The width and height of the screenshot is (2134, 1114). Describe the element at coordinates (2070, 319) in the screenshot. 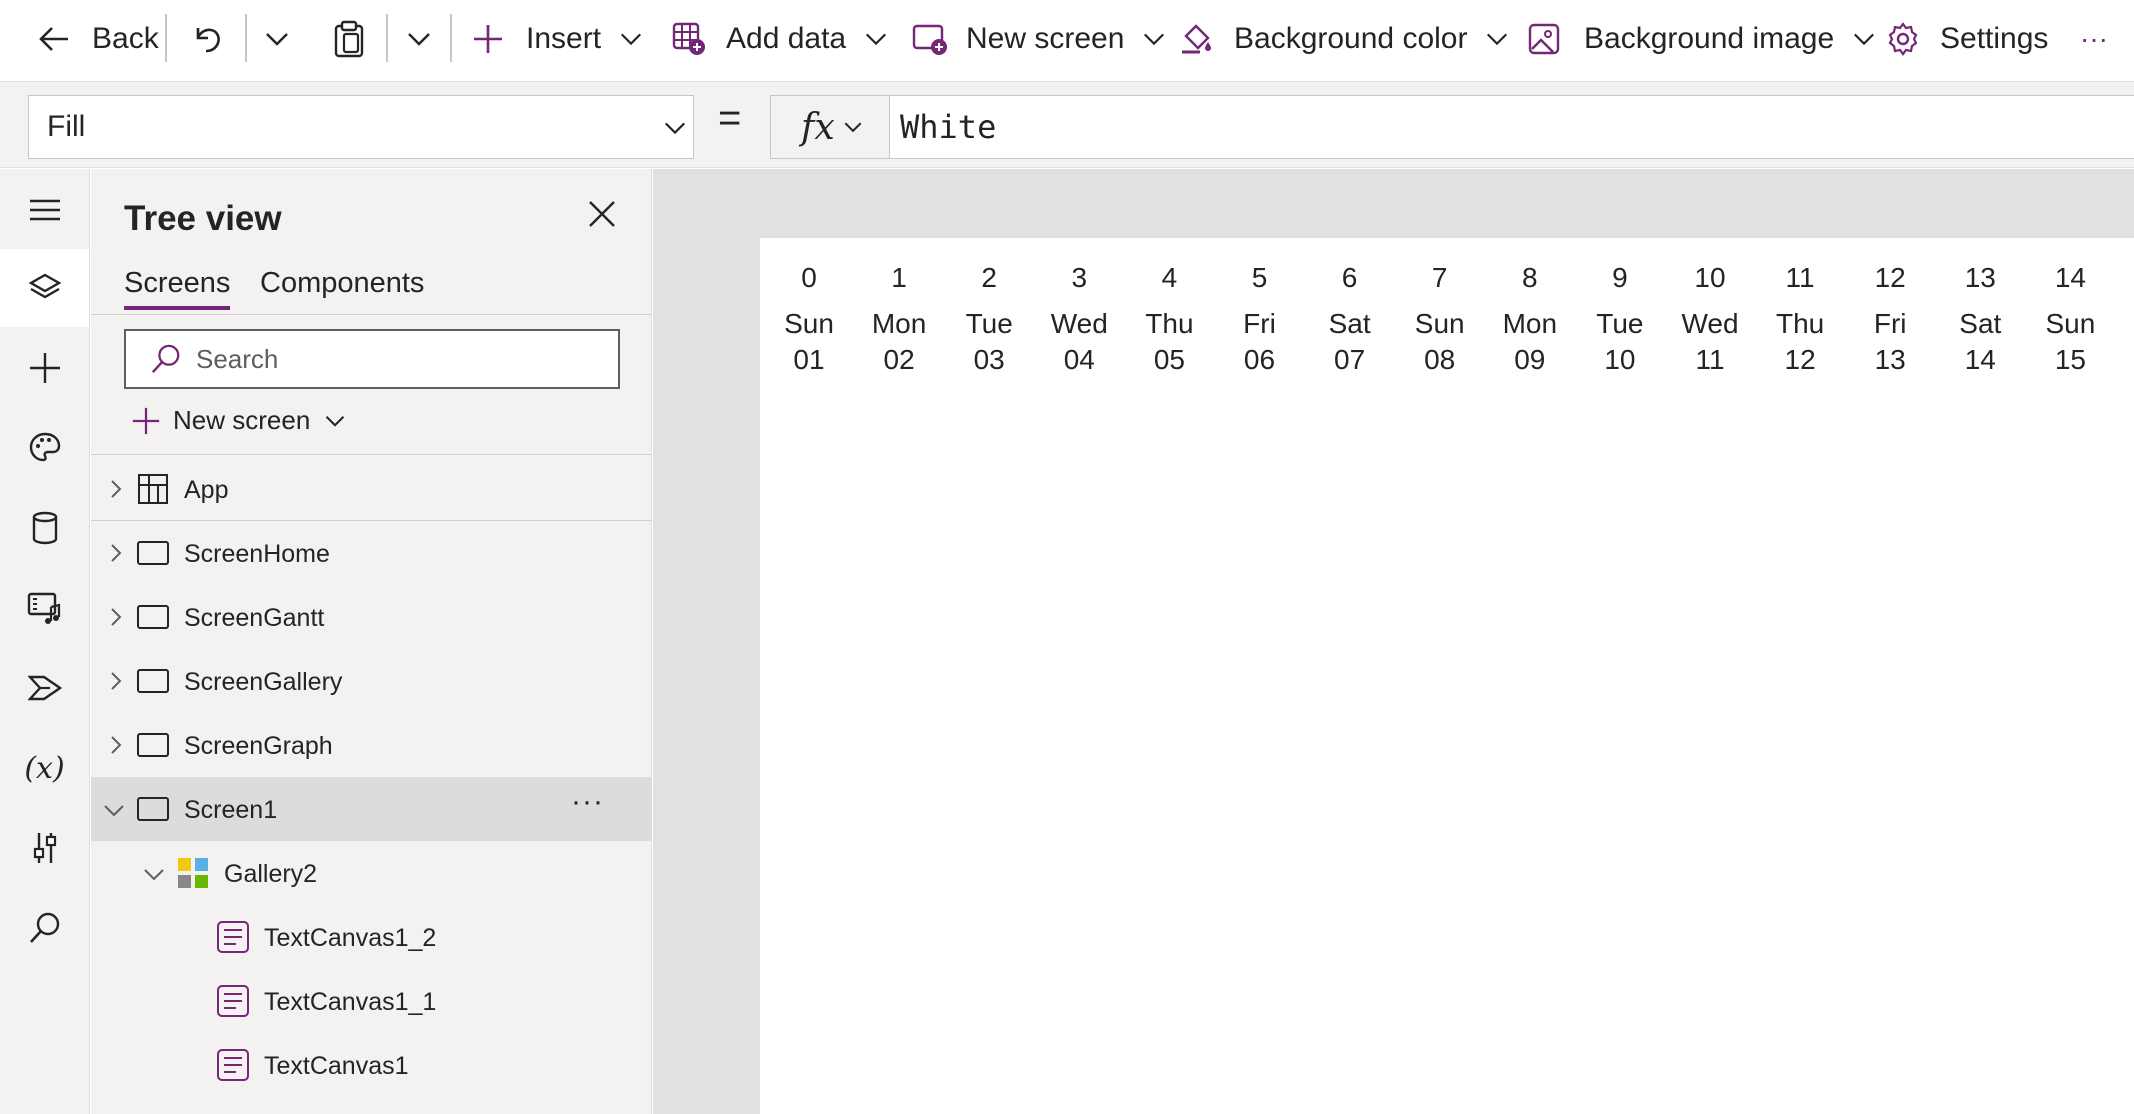

I see `gallery-item: 14 Sun 15` at that location.